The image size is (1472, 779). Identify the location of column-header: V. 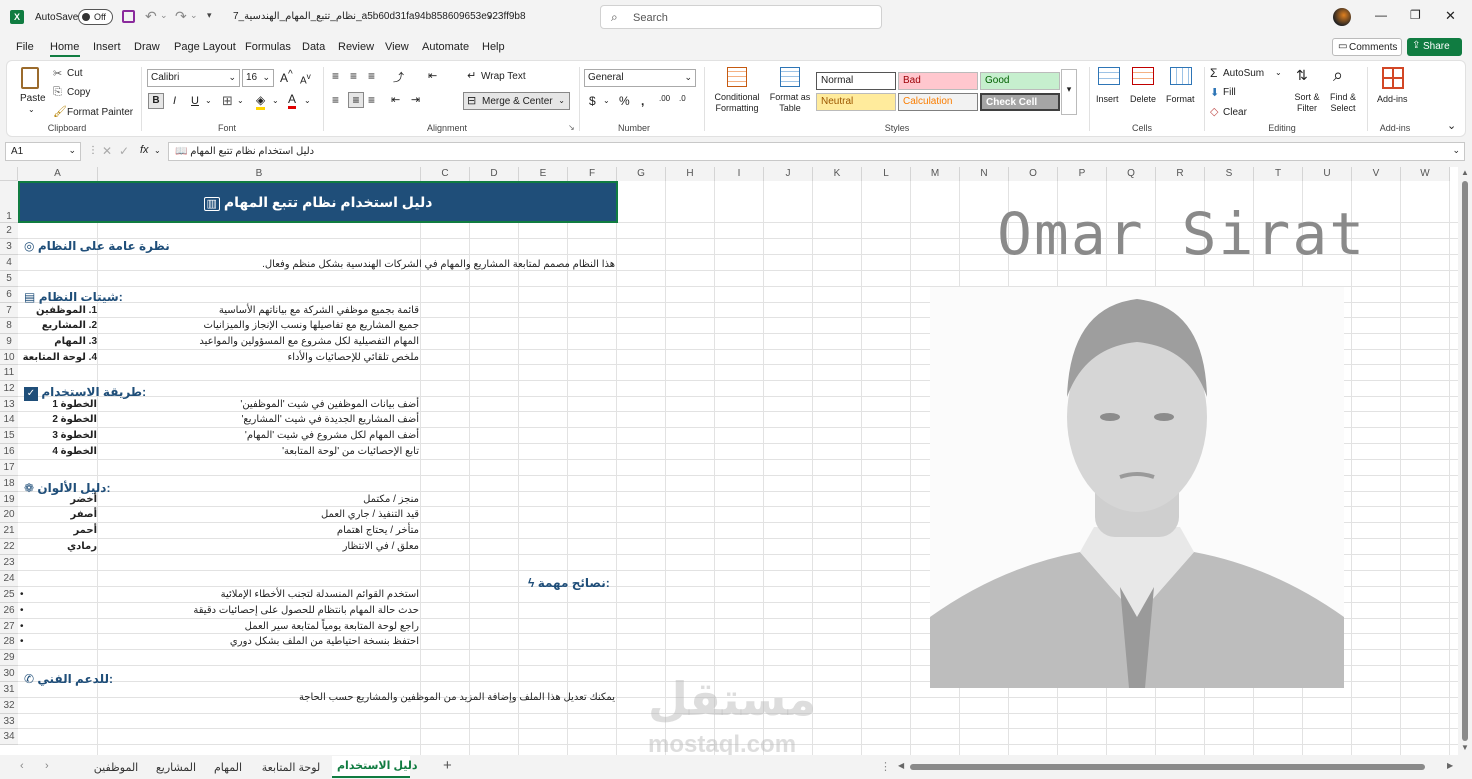
(1376, 174).